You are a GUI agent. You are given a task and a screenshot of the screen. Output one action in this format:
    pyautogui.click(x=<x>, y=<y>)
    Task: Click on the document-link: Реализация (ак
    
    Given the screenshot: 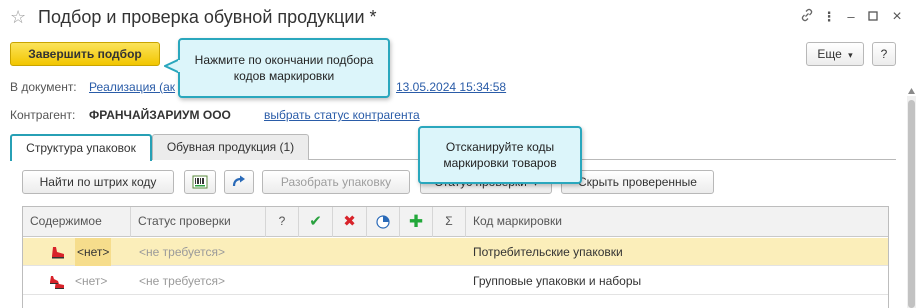 What is the action you would take?
    pyautogui.click(x=132, y=87)
    